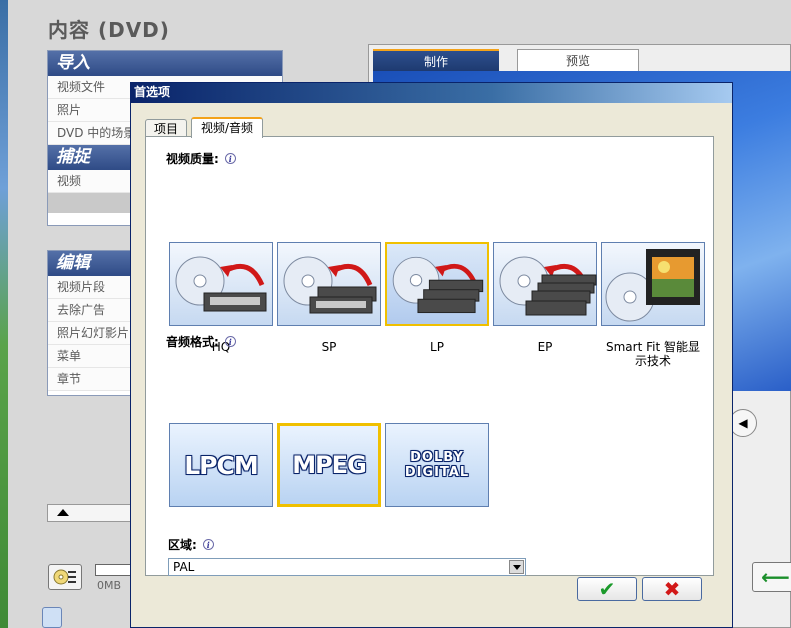  Describe the element at coordinates (436, 60) in the screenshot. I see `tab-make: 制作` at that location.